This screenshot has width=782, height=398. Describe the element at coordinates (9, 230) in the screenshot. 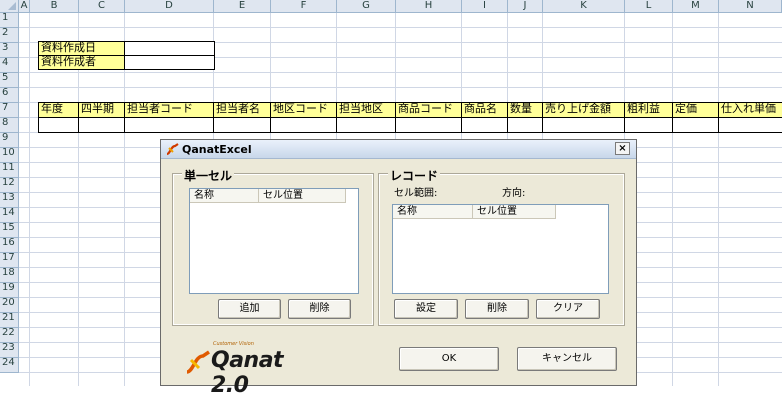

I see `row-header-15: 15` at that location.